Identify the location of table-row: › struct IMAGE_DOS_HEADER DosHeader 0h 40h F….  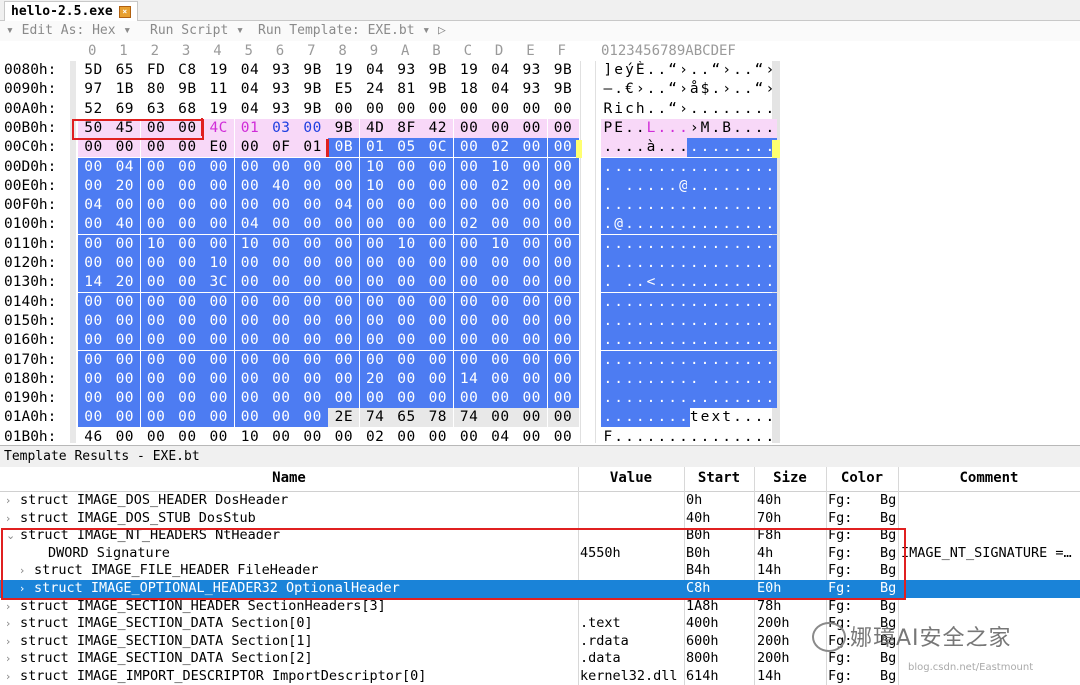
(540, 501).